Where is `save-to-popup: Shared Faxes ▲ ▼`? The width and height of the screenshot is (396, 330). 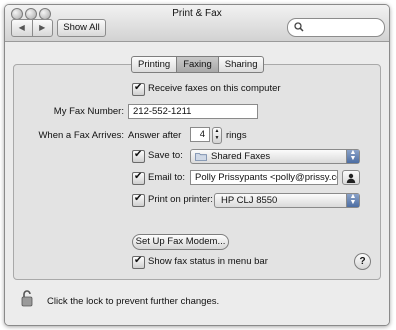
save-to-popup: Shared Faxes ▲ ▼ is located at coordinates (275, 156).